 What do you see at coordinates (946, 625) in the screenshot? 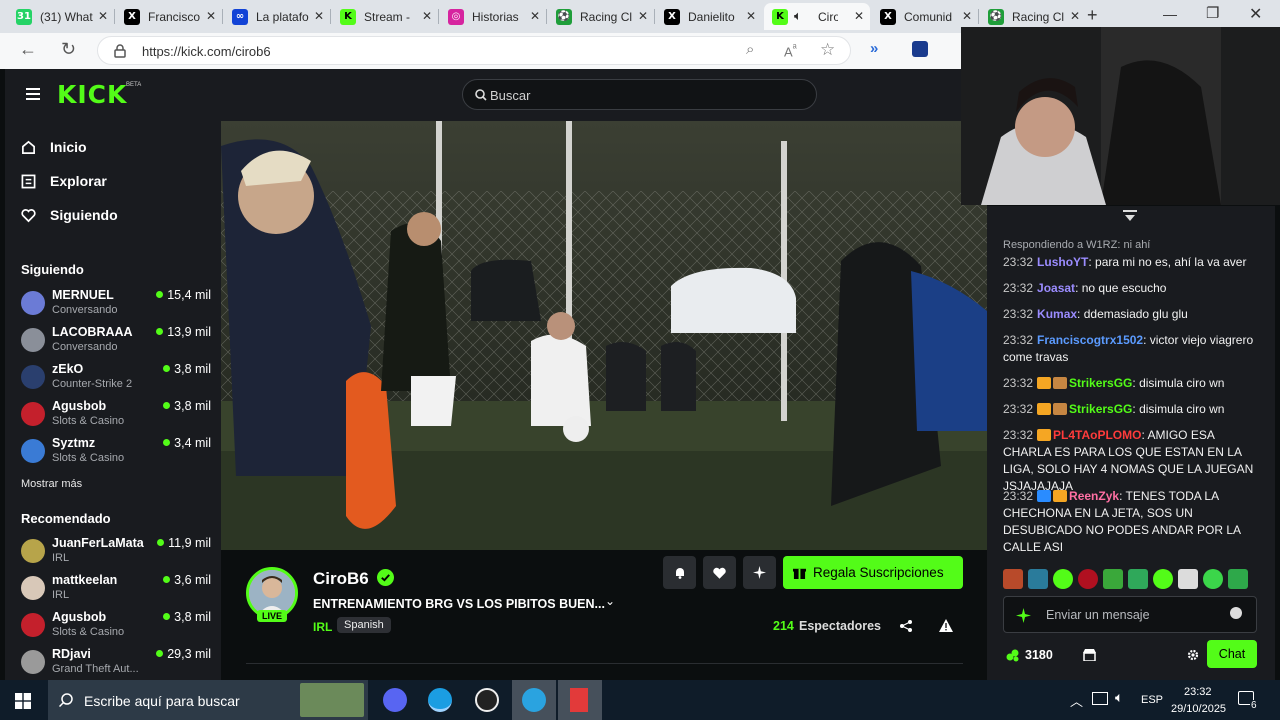
I see `report-warning-icon` at bounding box center [946, 625].